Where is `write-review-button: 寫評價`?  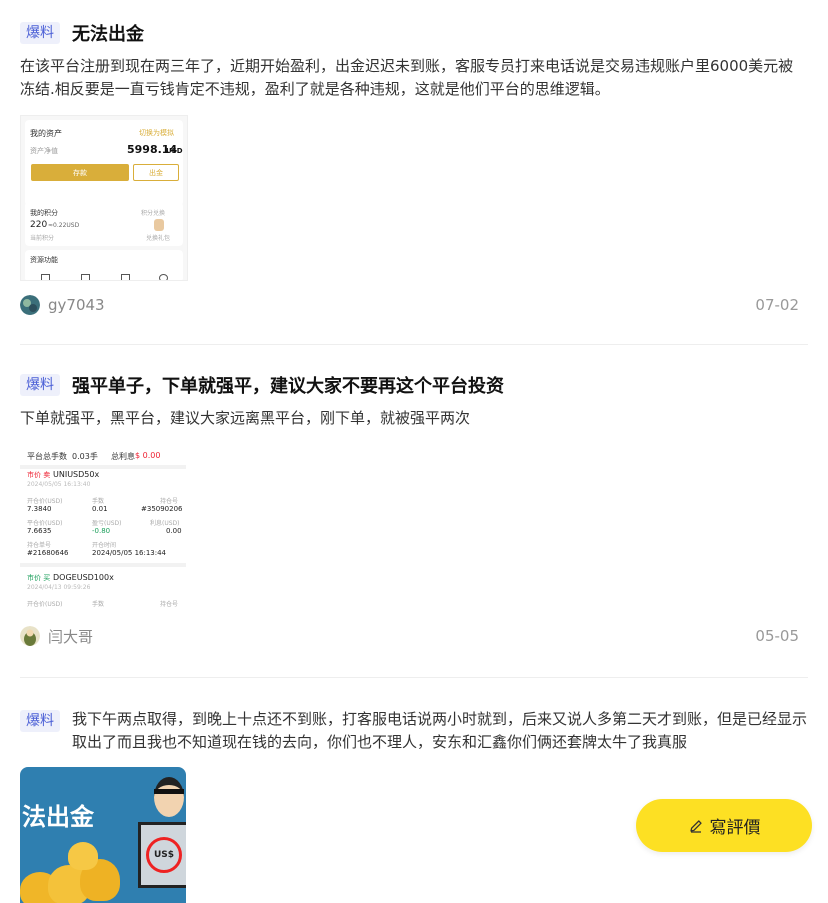
write-review-button: 寫評價 is located at coordinates (724, 825).